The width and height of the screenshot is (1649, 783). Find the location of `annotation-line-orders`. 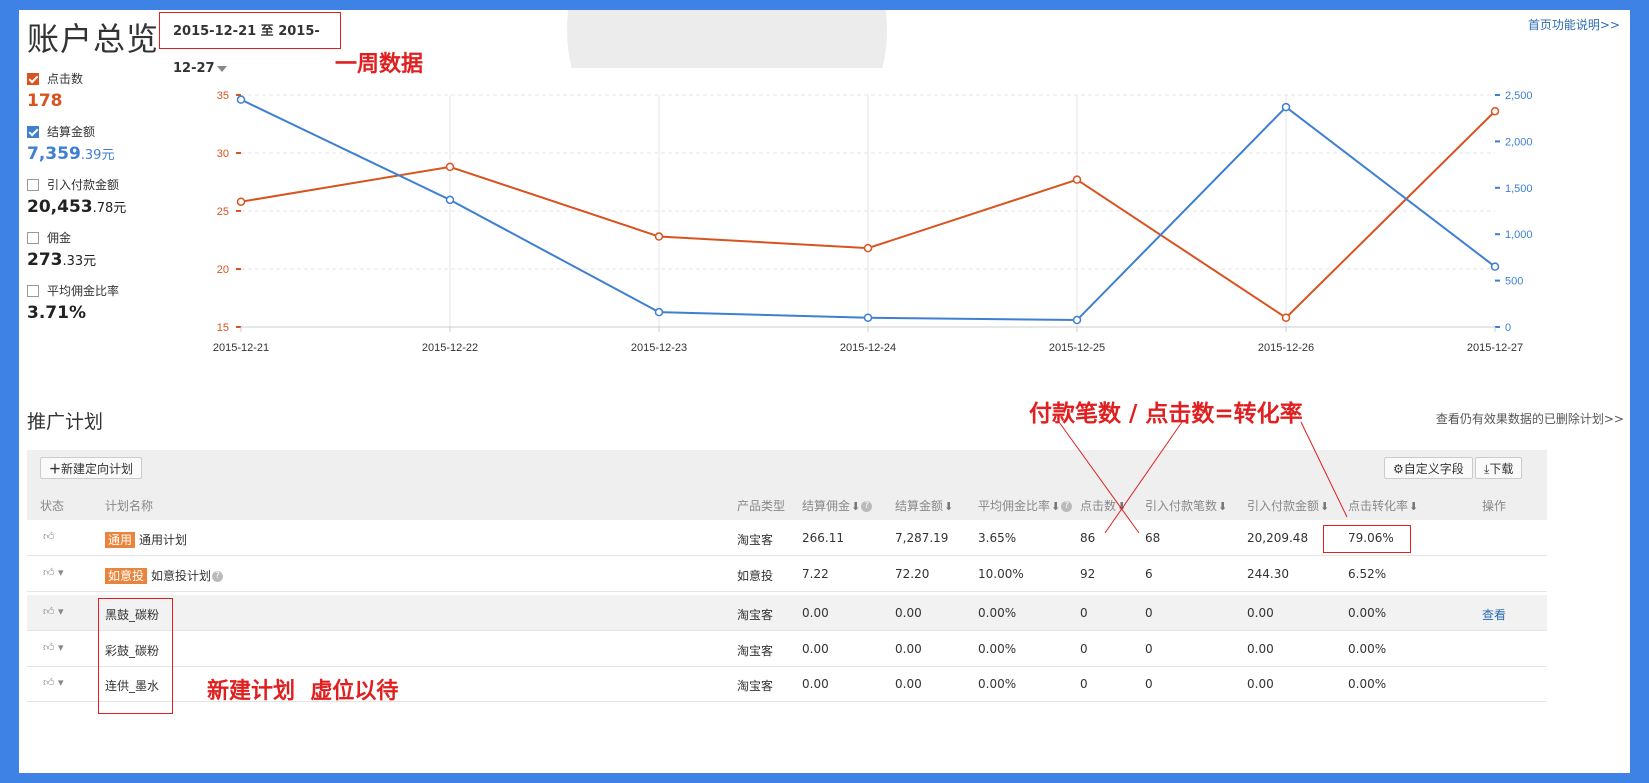

annotation-line-orders is located at coordinates (1099, 477).